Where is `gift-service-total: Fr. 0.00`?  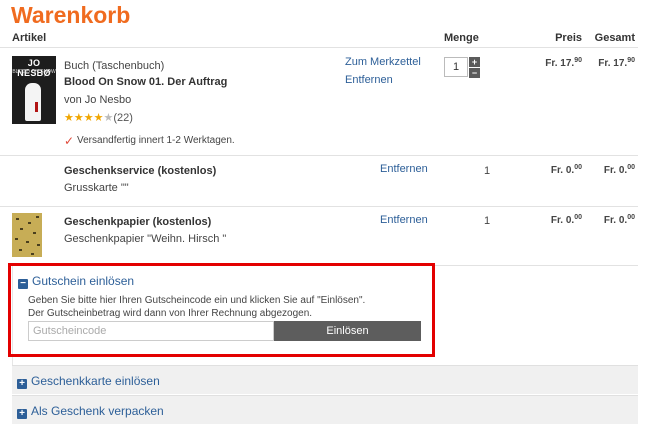 gift-service-total: Fr. 0.00 is located at coordinates (619, 170).